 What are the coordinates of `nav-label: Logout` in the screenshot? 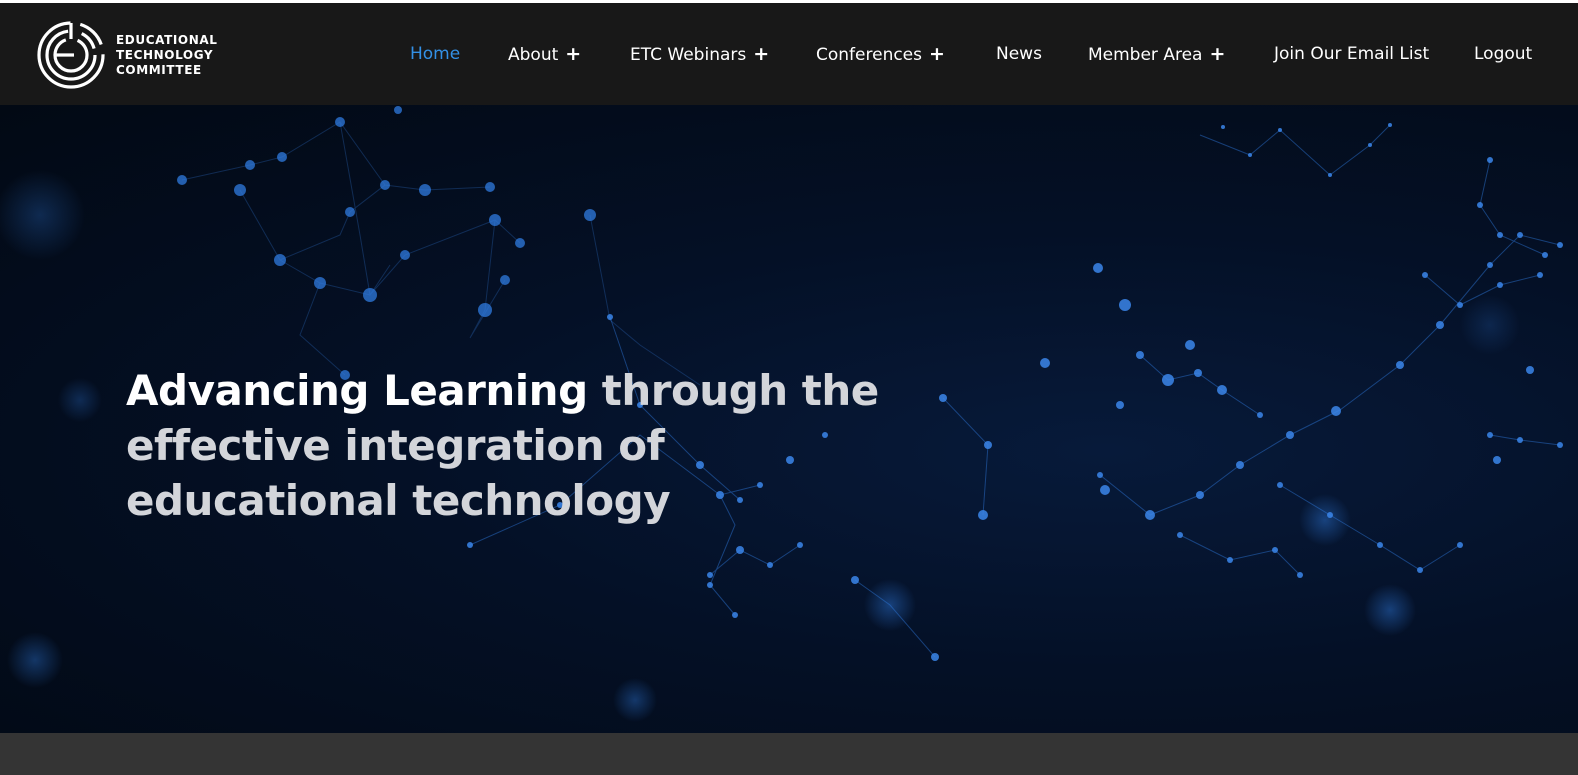 It's located at (1503, 54).